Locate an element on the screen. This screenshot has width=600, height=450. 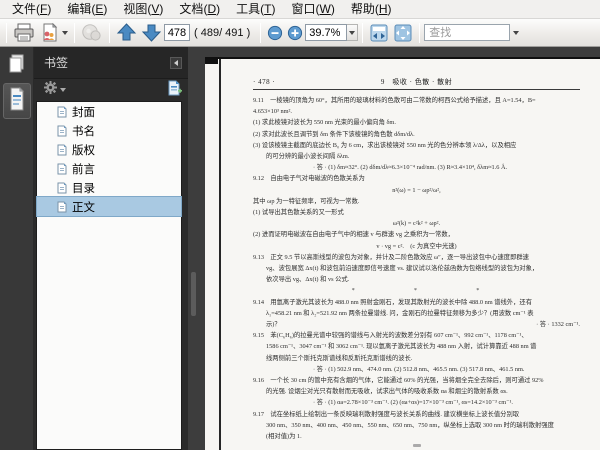
bookmark-item-cover: 封面 is located at coordinates (109, 111).